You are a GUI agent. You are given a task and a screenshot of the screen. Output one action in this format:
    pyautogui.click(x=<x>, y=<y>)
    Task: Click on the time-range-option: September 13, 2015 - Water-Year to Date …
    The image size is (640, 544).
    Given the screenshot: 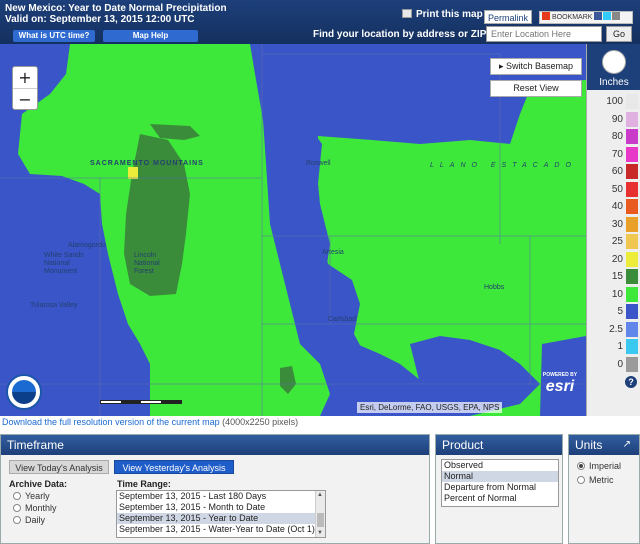 What is the action you would take?
    pyautogui.click(x=221, y=529)
    